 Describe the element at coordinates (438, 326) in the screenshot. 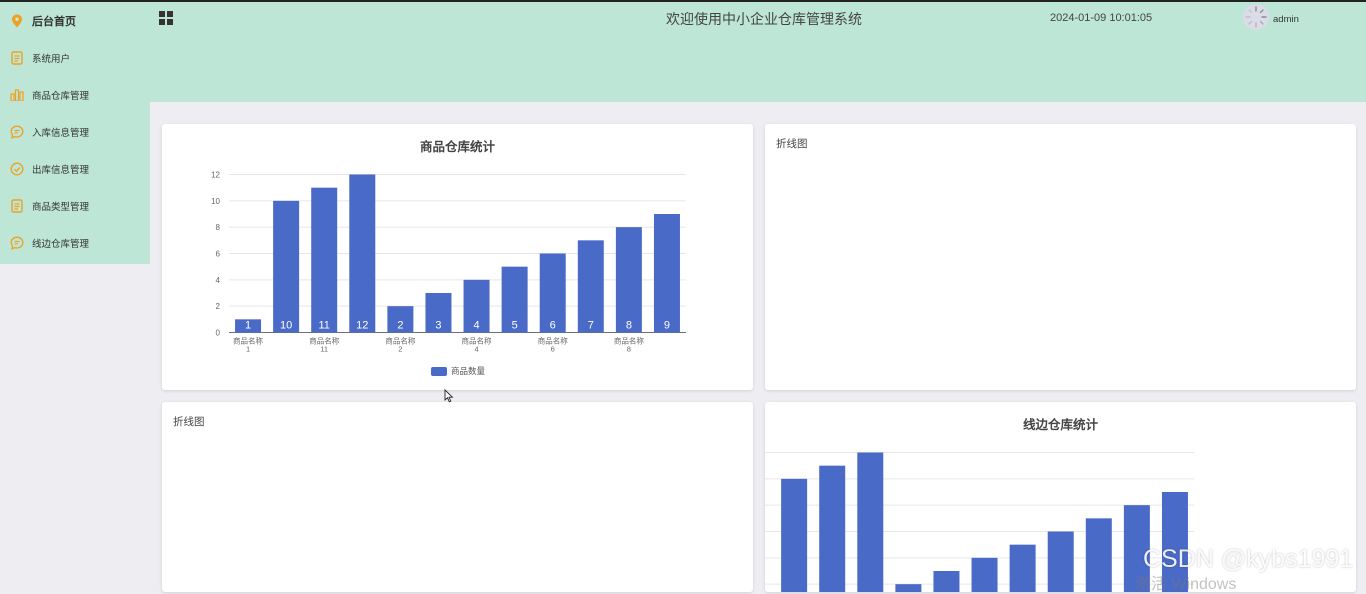

I see `bar-data-label: 3` at that location.